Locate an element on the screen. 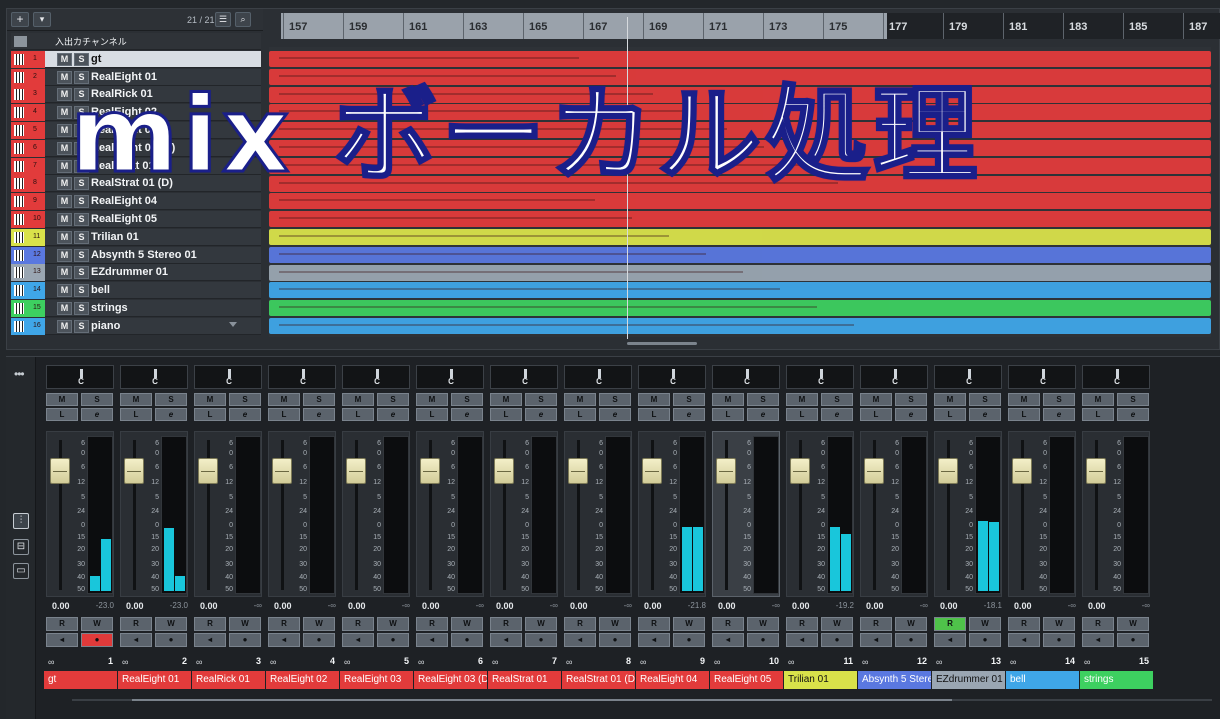  track-row: 10 M S RealEight 05 is located at coordinates (136, 219).